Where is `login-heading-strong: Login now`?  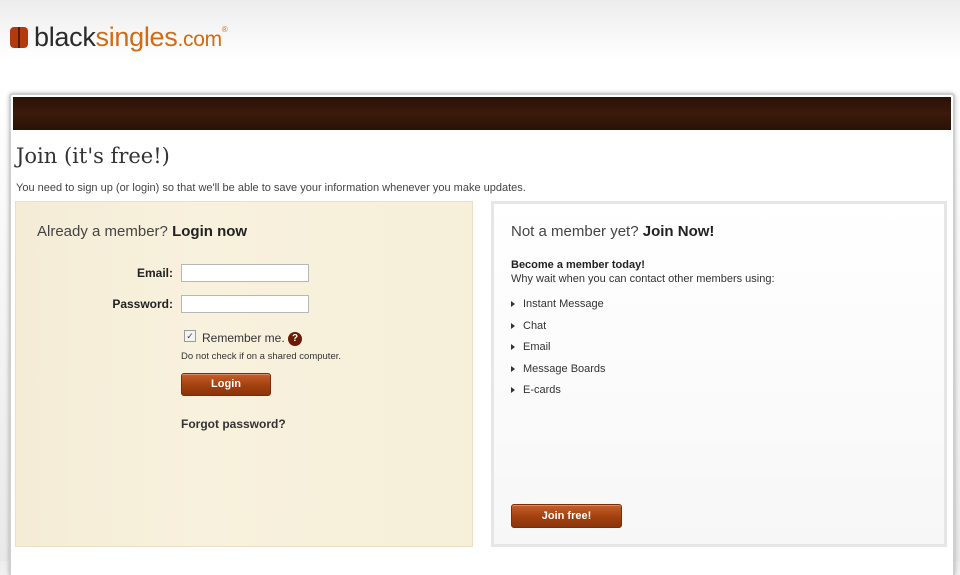 login-heading-strong: Login now is located at coordinates (210, 231).